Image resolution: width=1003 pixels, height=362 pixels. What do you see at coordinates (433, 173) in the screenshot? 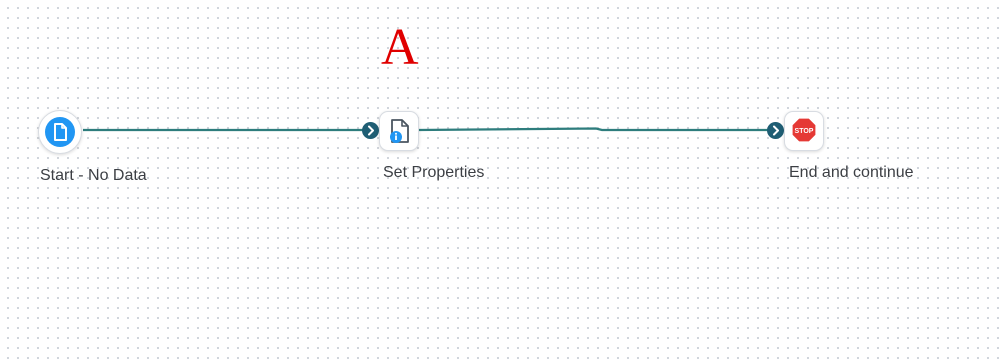
I see `set-properties-node-label: Set Properties` at bounding box center [433, 173].